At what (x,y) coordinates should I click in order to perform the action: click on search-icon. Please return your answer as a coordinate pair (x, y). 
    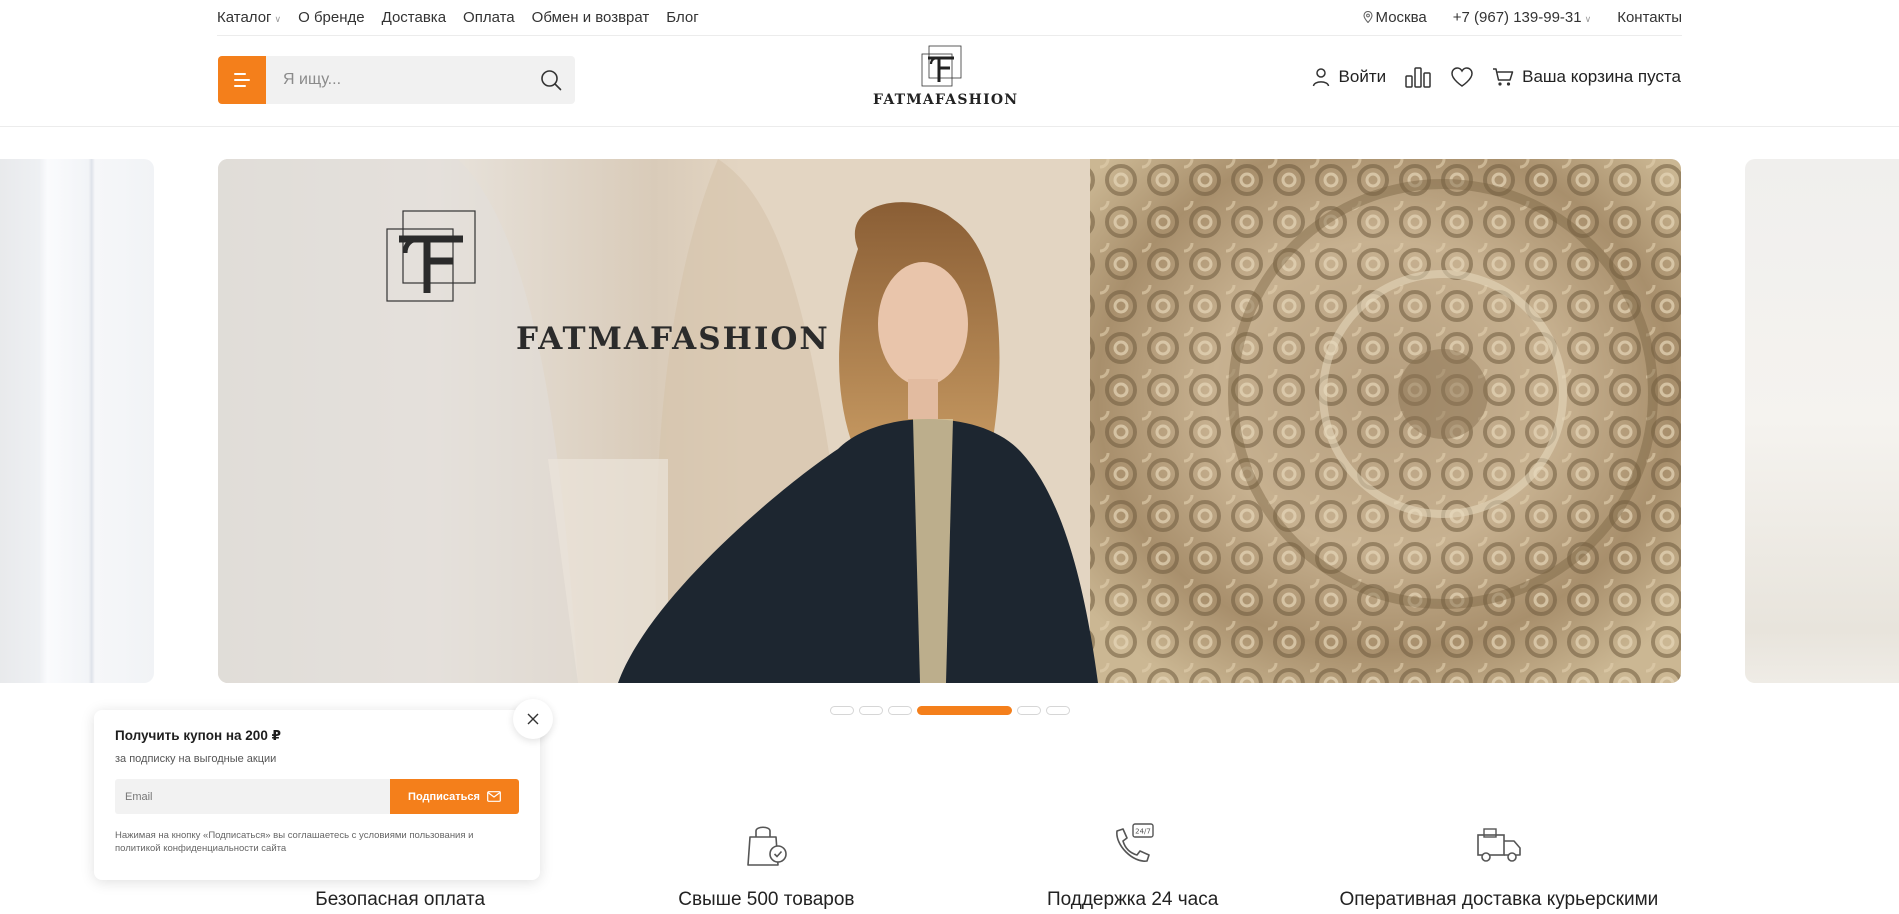
    Looking at the image, I should click on (551, 80).